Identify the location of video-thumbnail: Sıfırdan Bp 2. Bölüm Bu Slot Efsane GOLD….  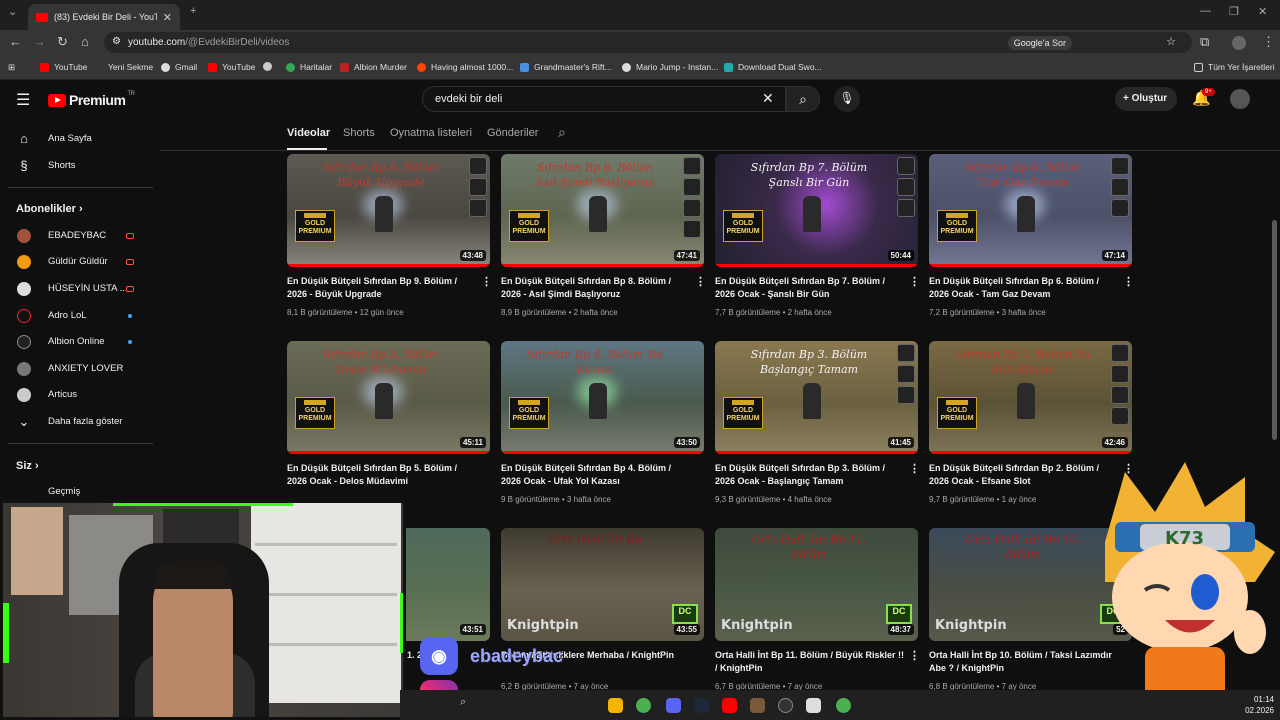
(1030, 397).